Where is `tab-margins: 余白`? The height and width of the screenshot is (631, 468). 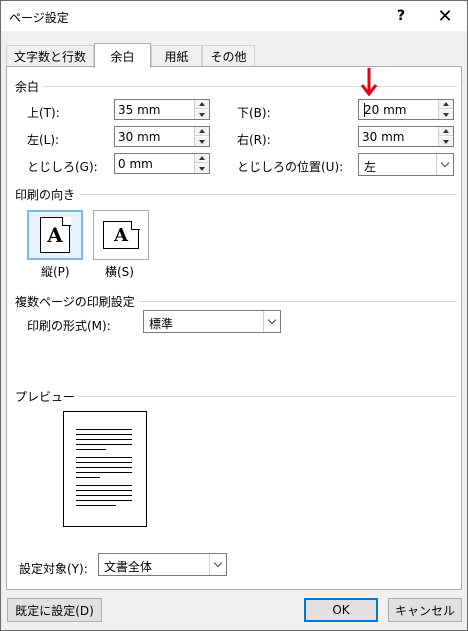 tab-margins: 余白 is located at coordinates (122, 55).